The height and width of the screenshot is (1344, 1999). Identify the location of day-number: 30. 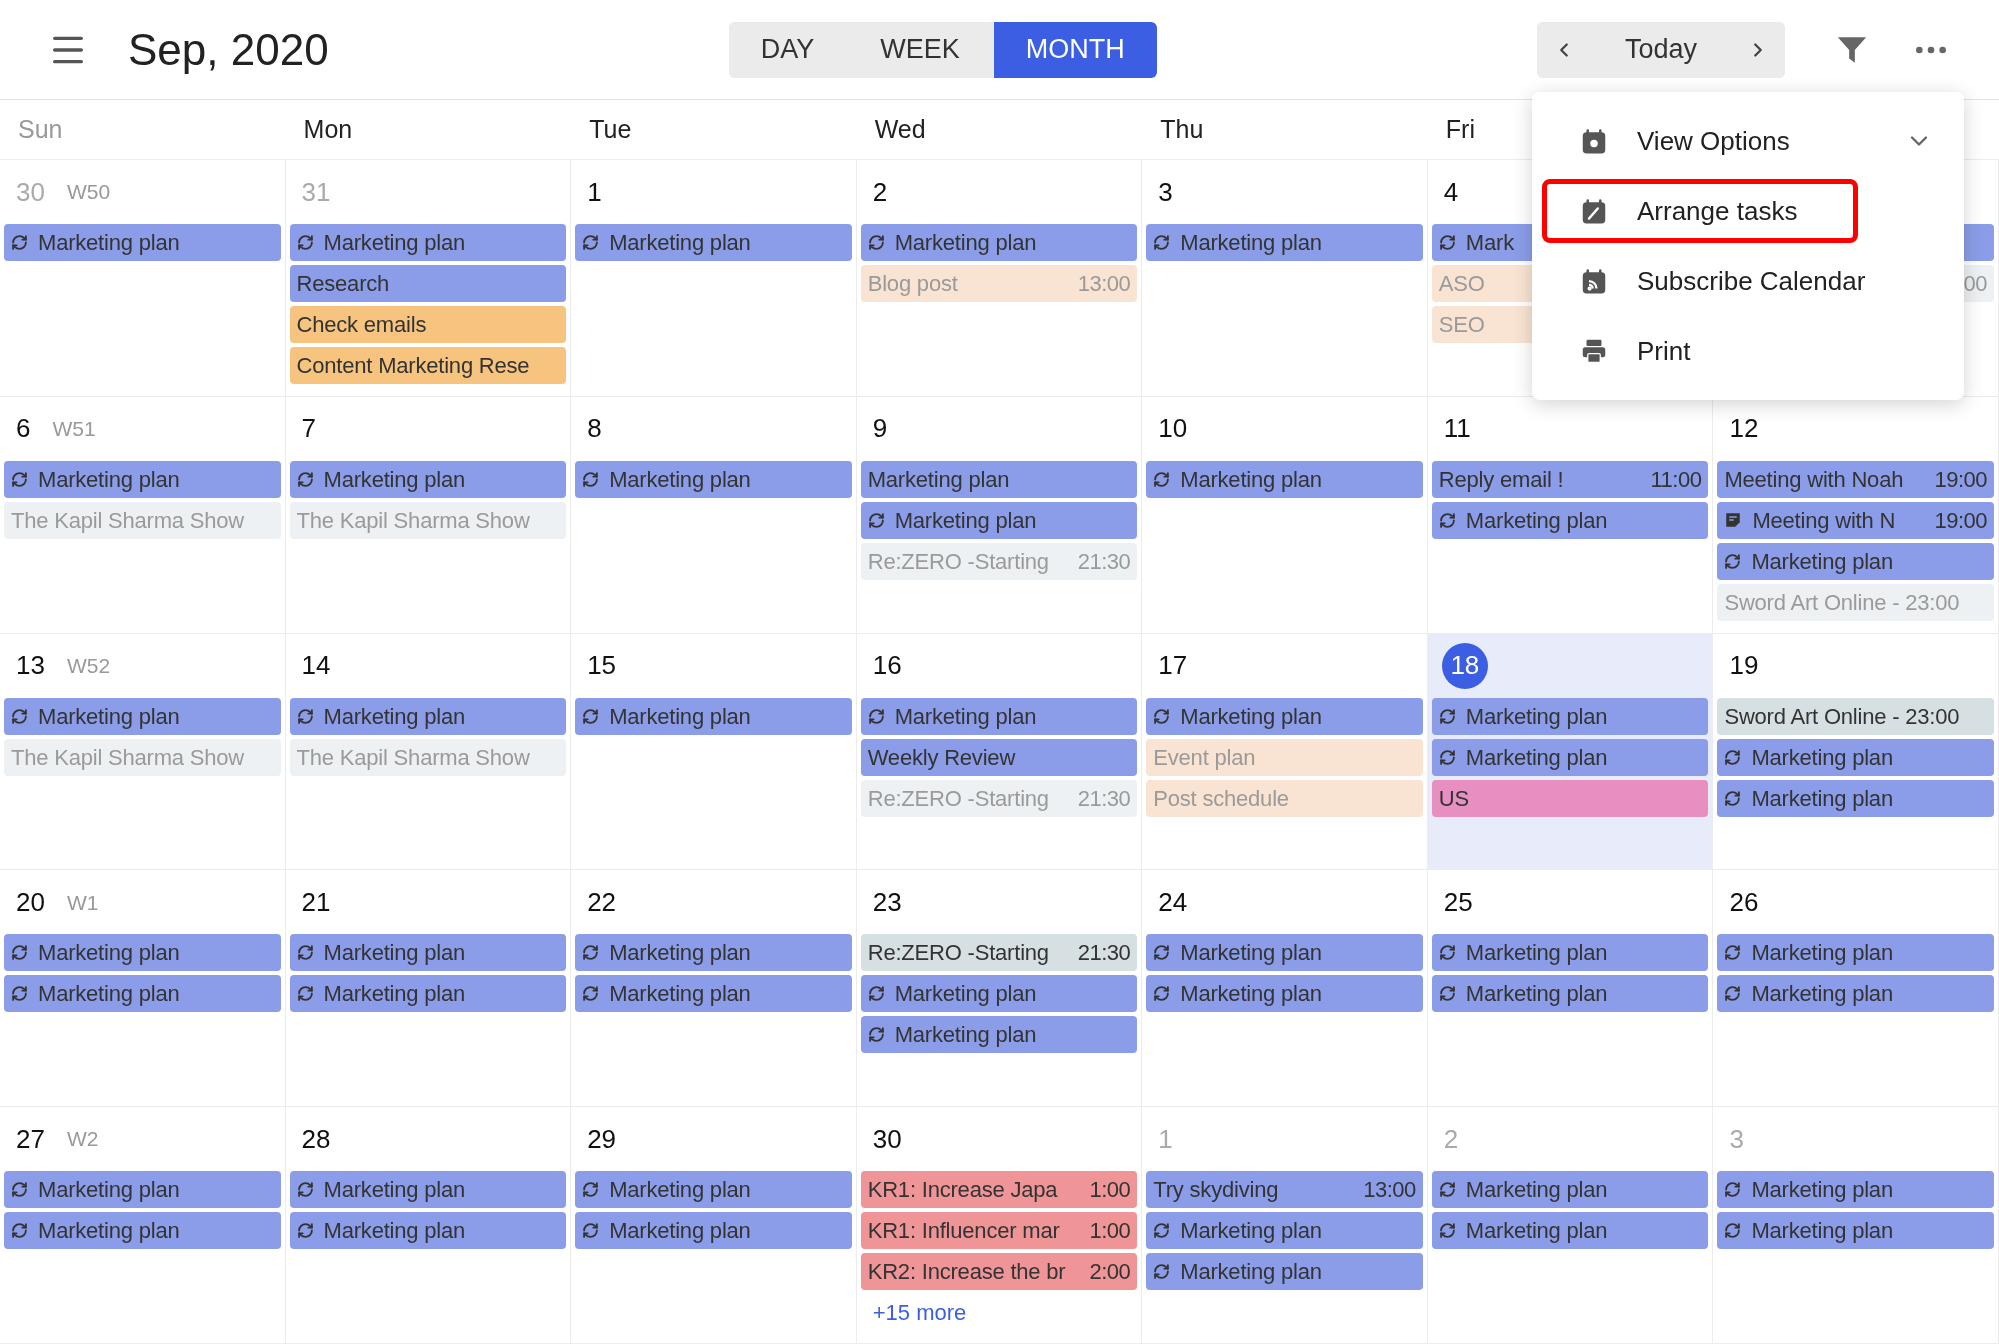
(30, 192).